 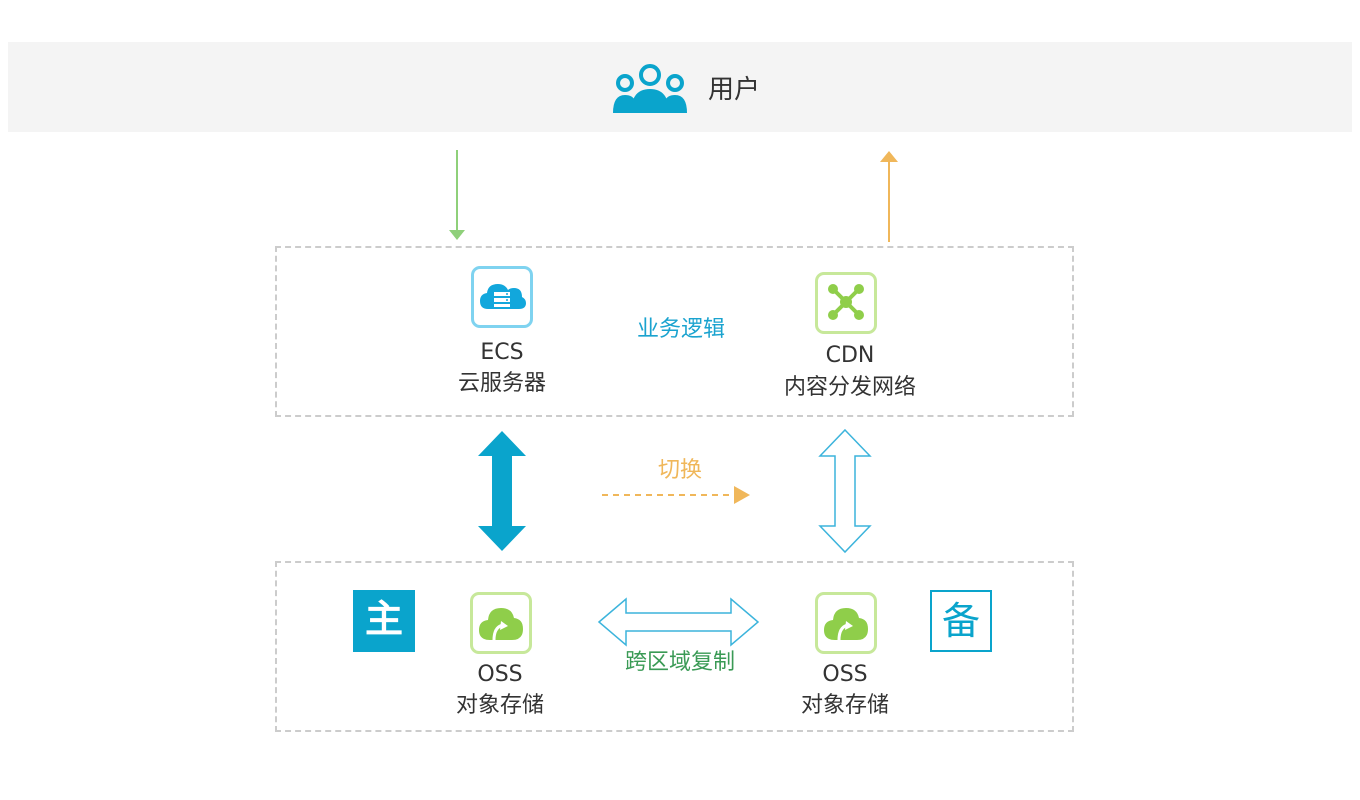 I want to click on primary-oss-name: OSS, so click(x=500, y=674).